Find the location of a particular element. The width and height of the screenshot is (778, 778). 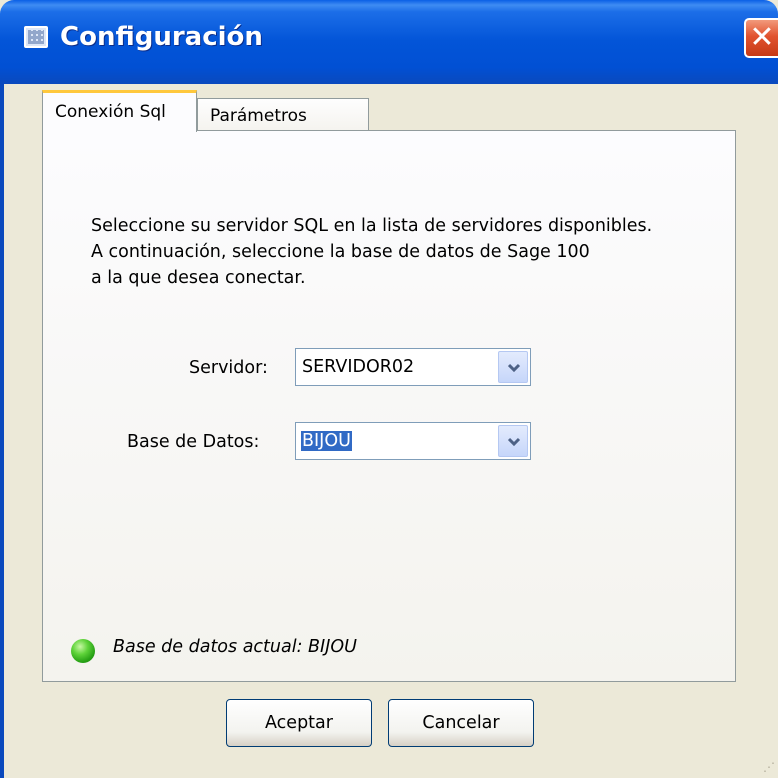

database-select-value: BIJOU is located at coordinates (326, 441).